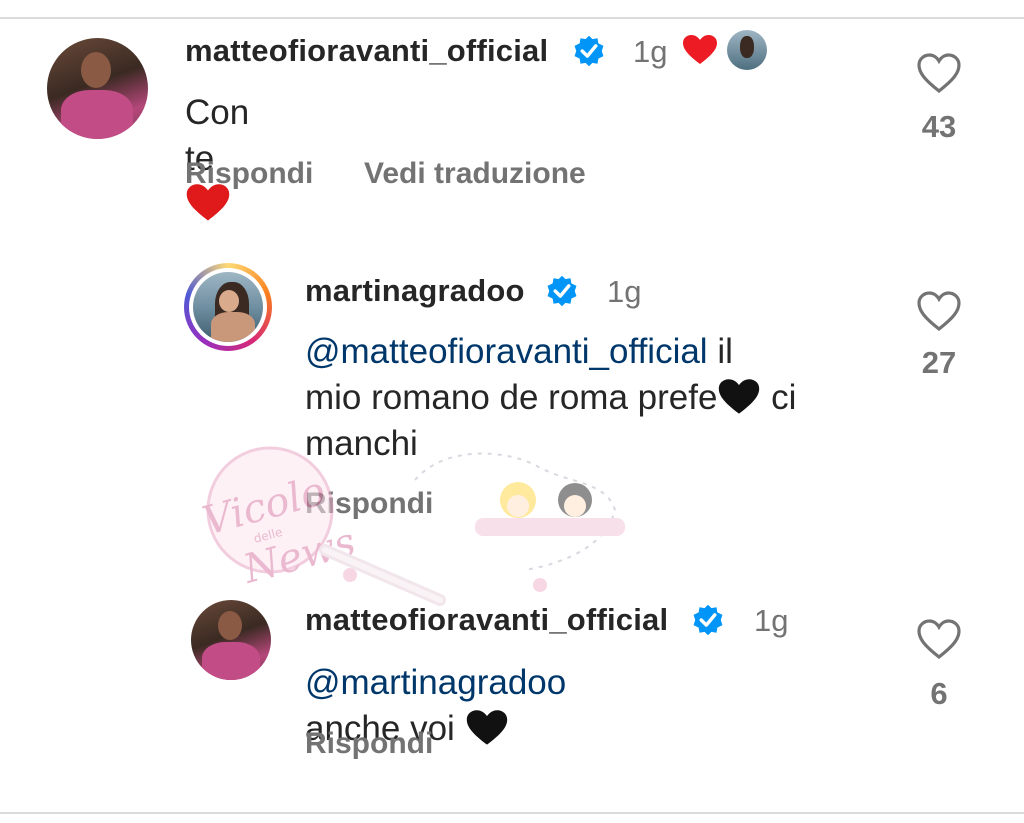  I want to click on top-divider, so click(512, 18).